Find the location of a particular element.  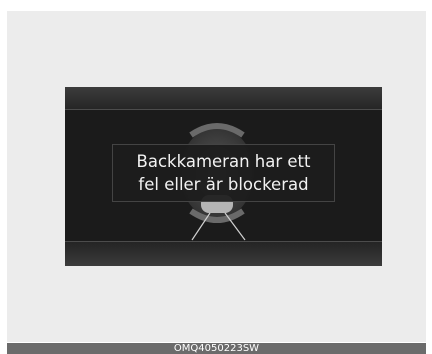

image-code-caption: OMQ4050223SW is located at coordinates (216, 348).